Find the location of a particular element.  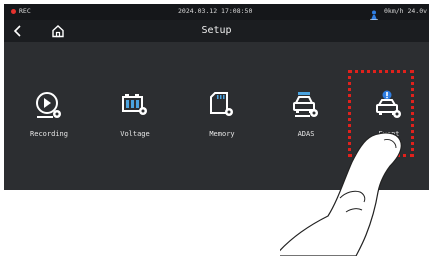

menu-label-voltage: Voltage is located at coordinates (135, 134).